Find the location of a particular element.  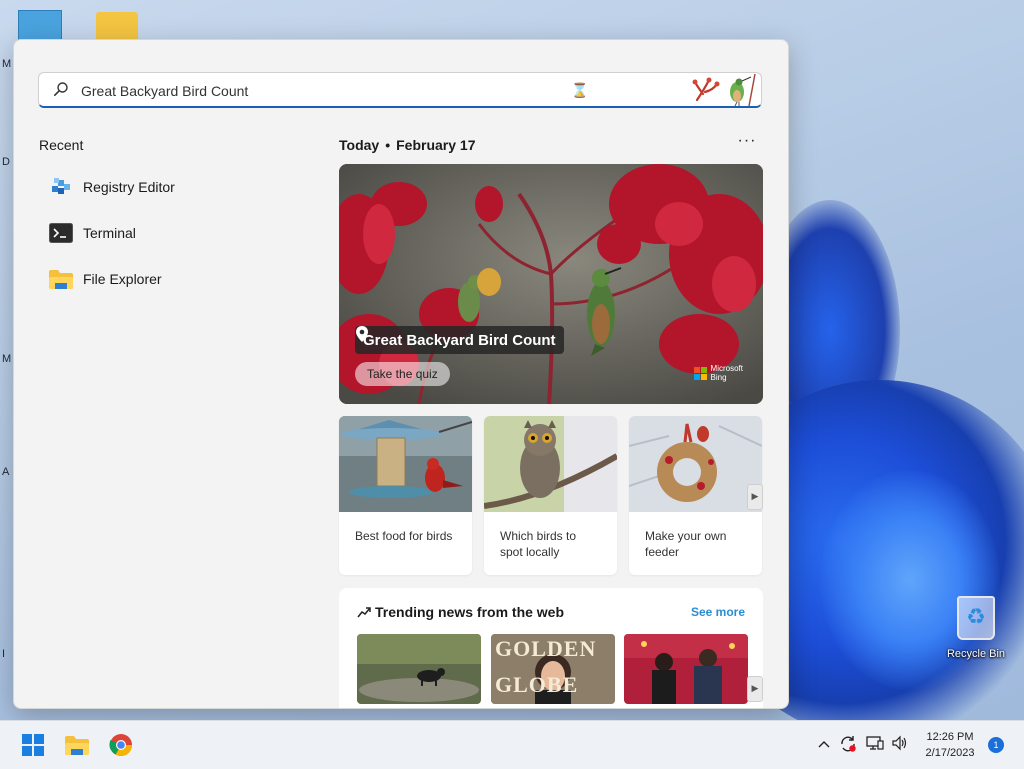

news-scroll-right-button: ▶ is located at coordinates (755, 689).